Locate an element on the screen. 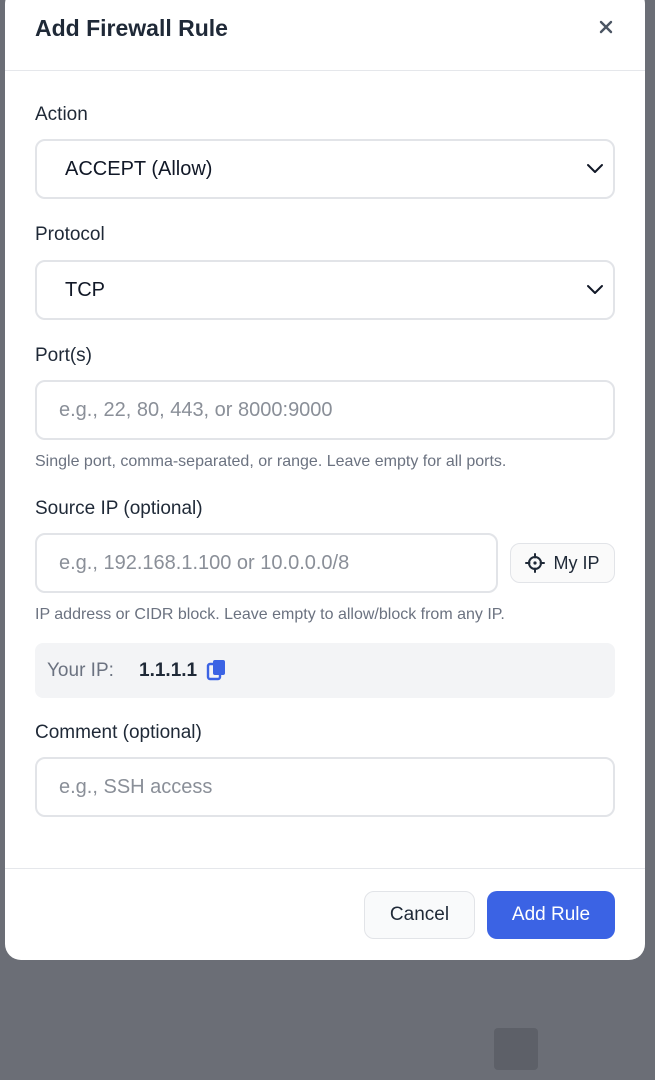  action-select-value: ACCEPT (Allow) is located at coordinates (139, 169).